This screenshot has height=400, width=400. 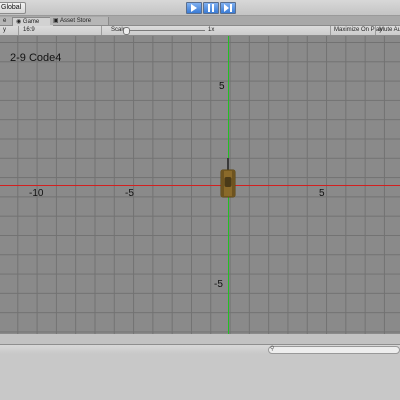 What do you see at coordinates (334, 350) in the screenshot?
I see `search-input` at bounding box center [334, 350].